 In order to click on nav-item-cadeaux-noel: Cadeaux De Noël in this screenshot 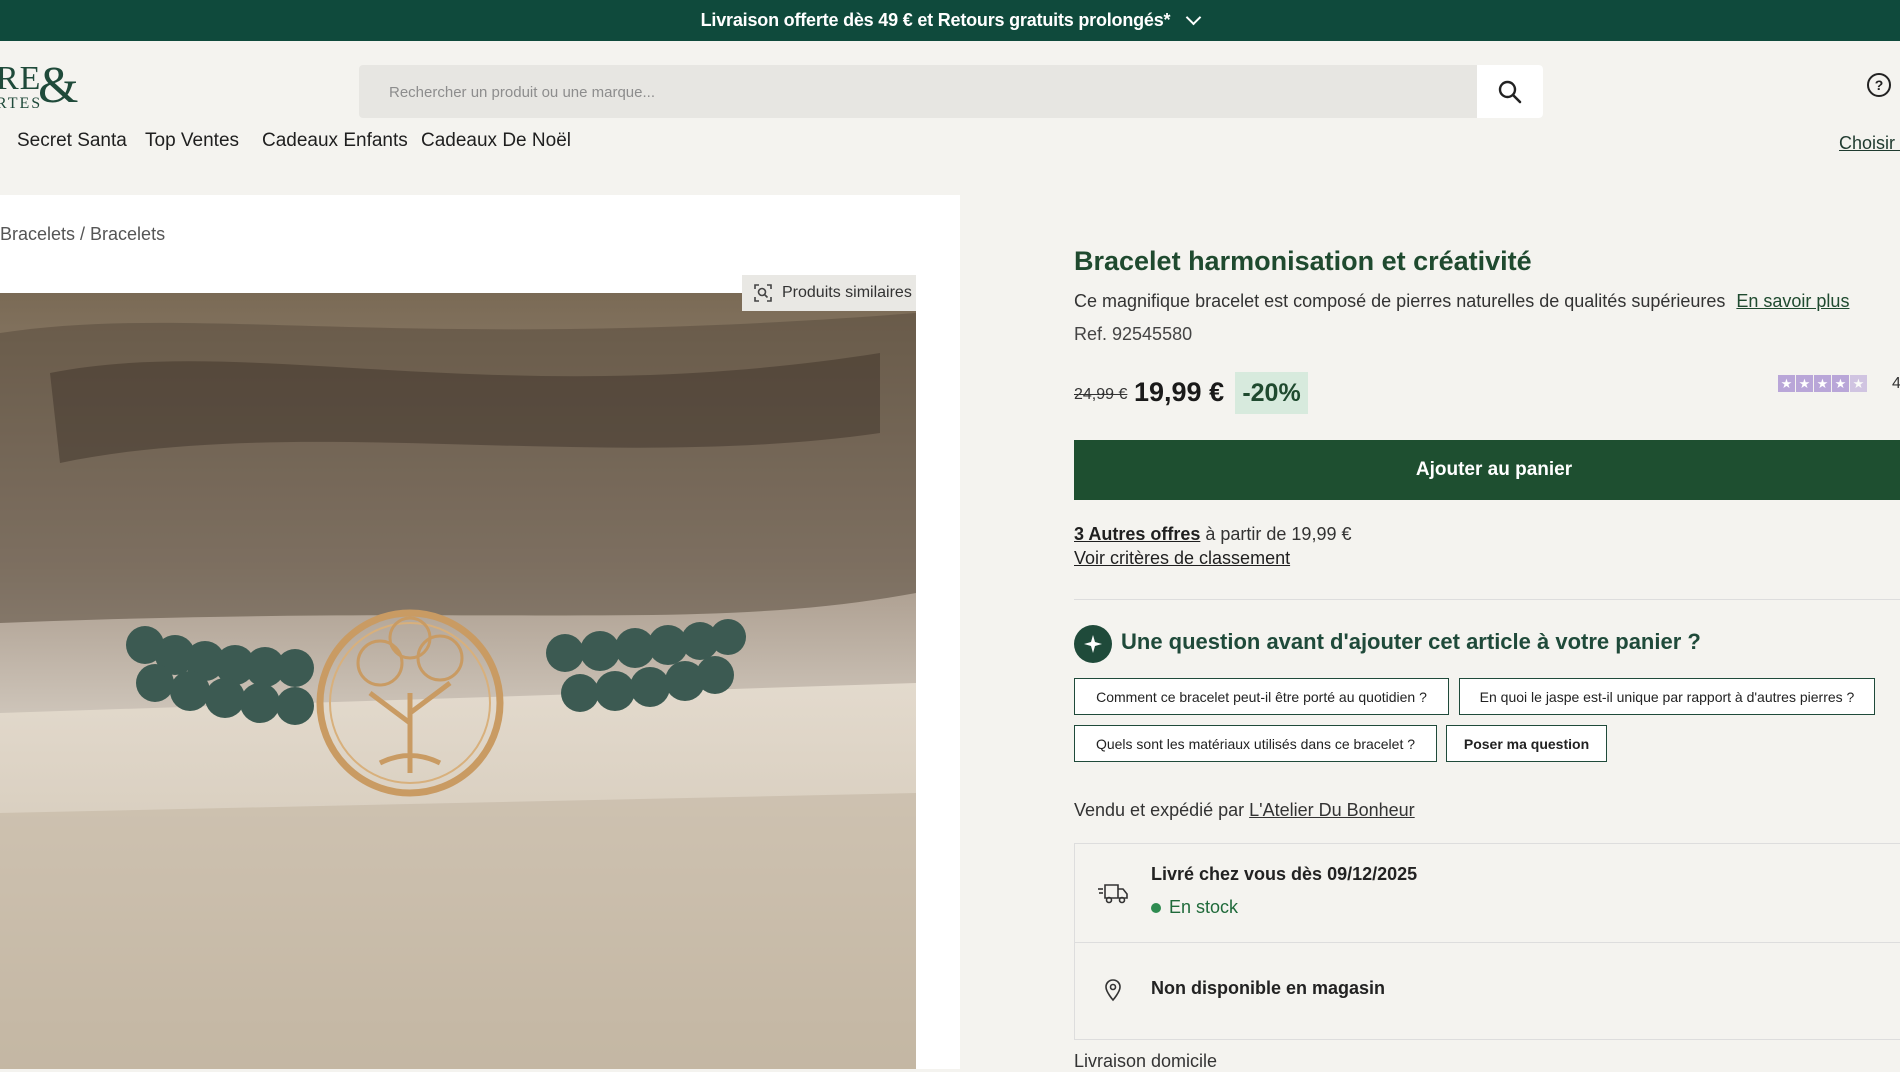, I will do `click(496, 141)`.